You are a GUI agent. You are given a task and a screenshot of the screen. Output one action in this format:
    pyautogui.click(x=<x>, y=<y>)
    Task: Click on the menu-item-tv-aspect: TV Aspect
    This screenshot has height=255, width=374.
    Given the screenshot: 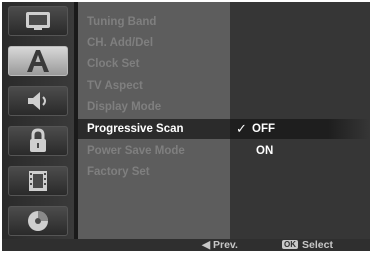 What is the action you would take?
    pyautogui.click(x=154, y=86)
    